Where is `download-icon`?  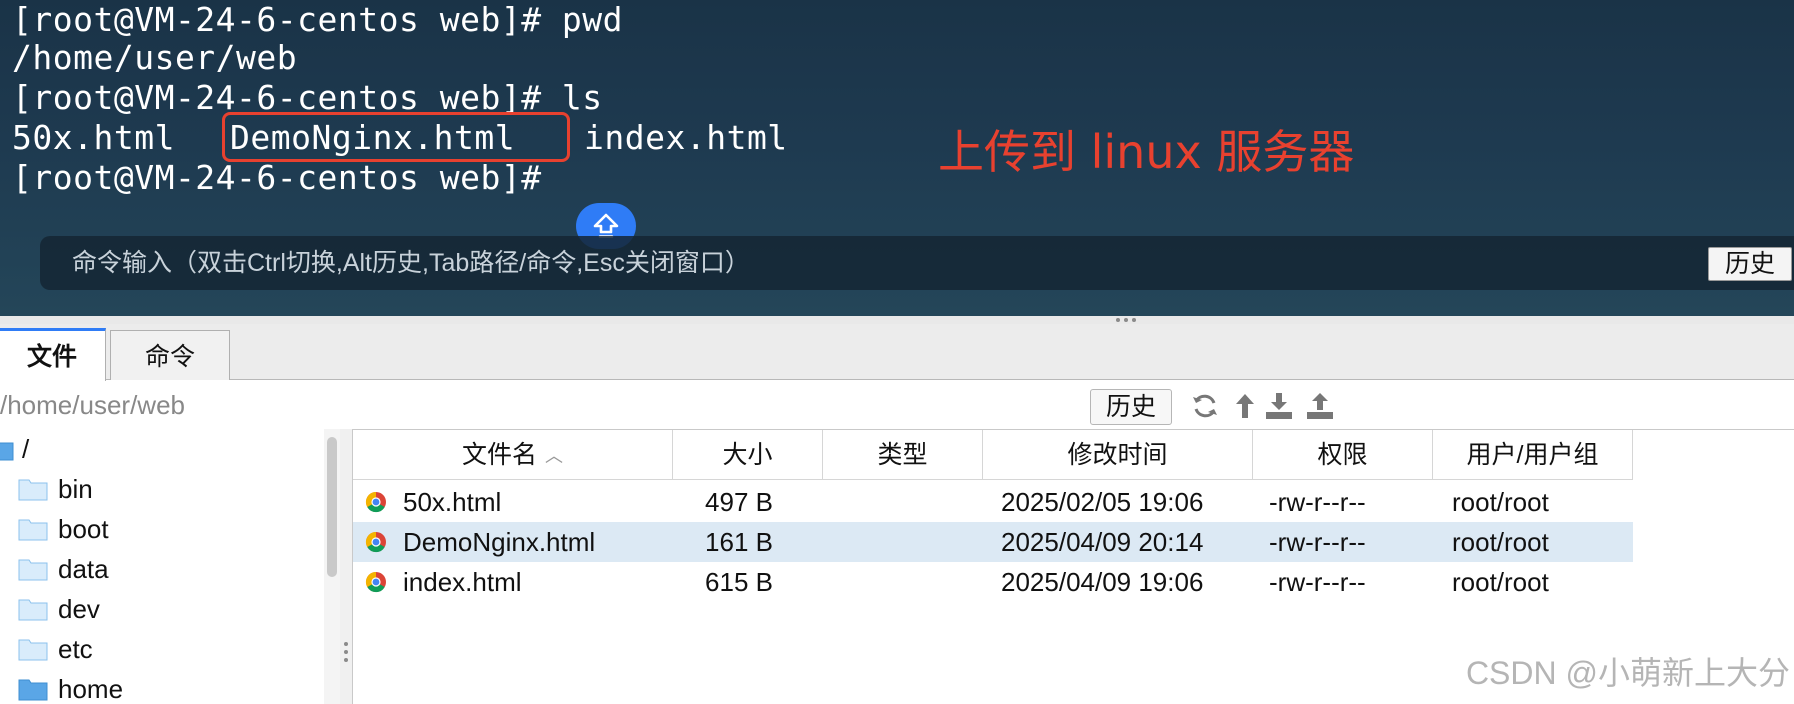 download-icon is located at coordinates (1279, 406).